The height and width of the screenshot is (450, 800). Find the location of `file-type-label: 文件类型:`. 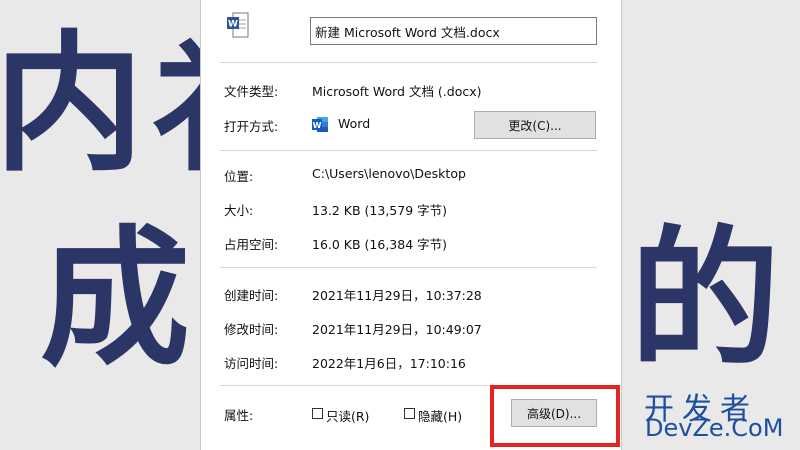

file-type-label: 文件类型: is located at coordinates (251, 91).